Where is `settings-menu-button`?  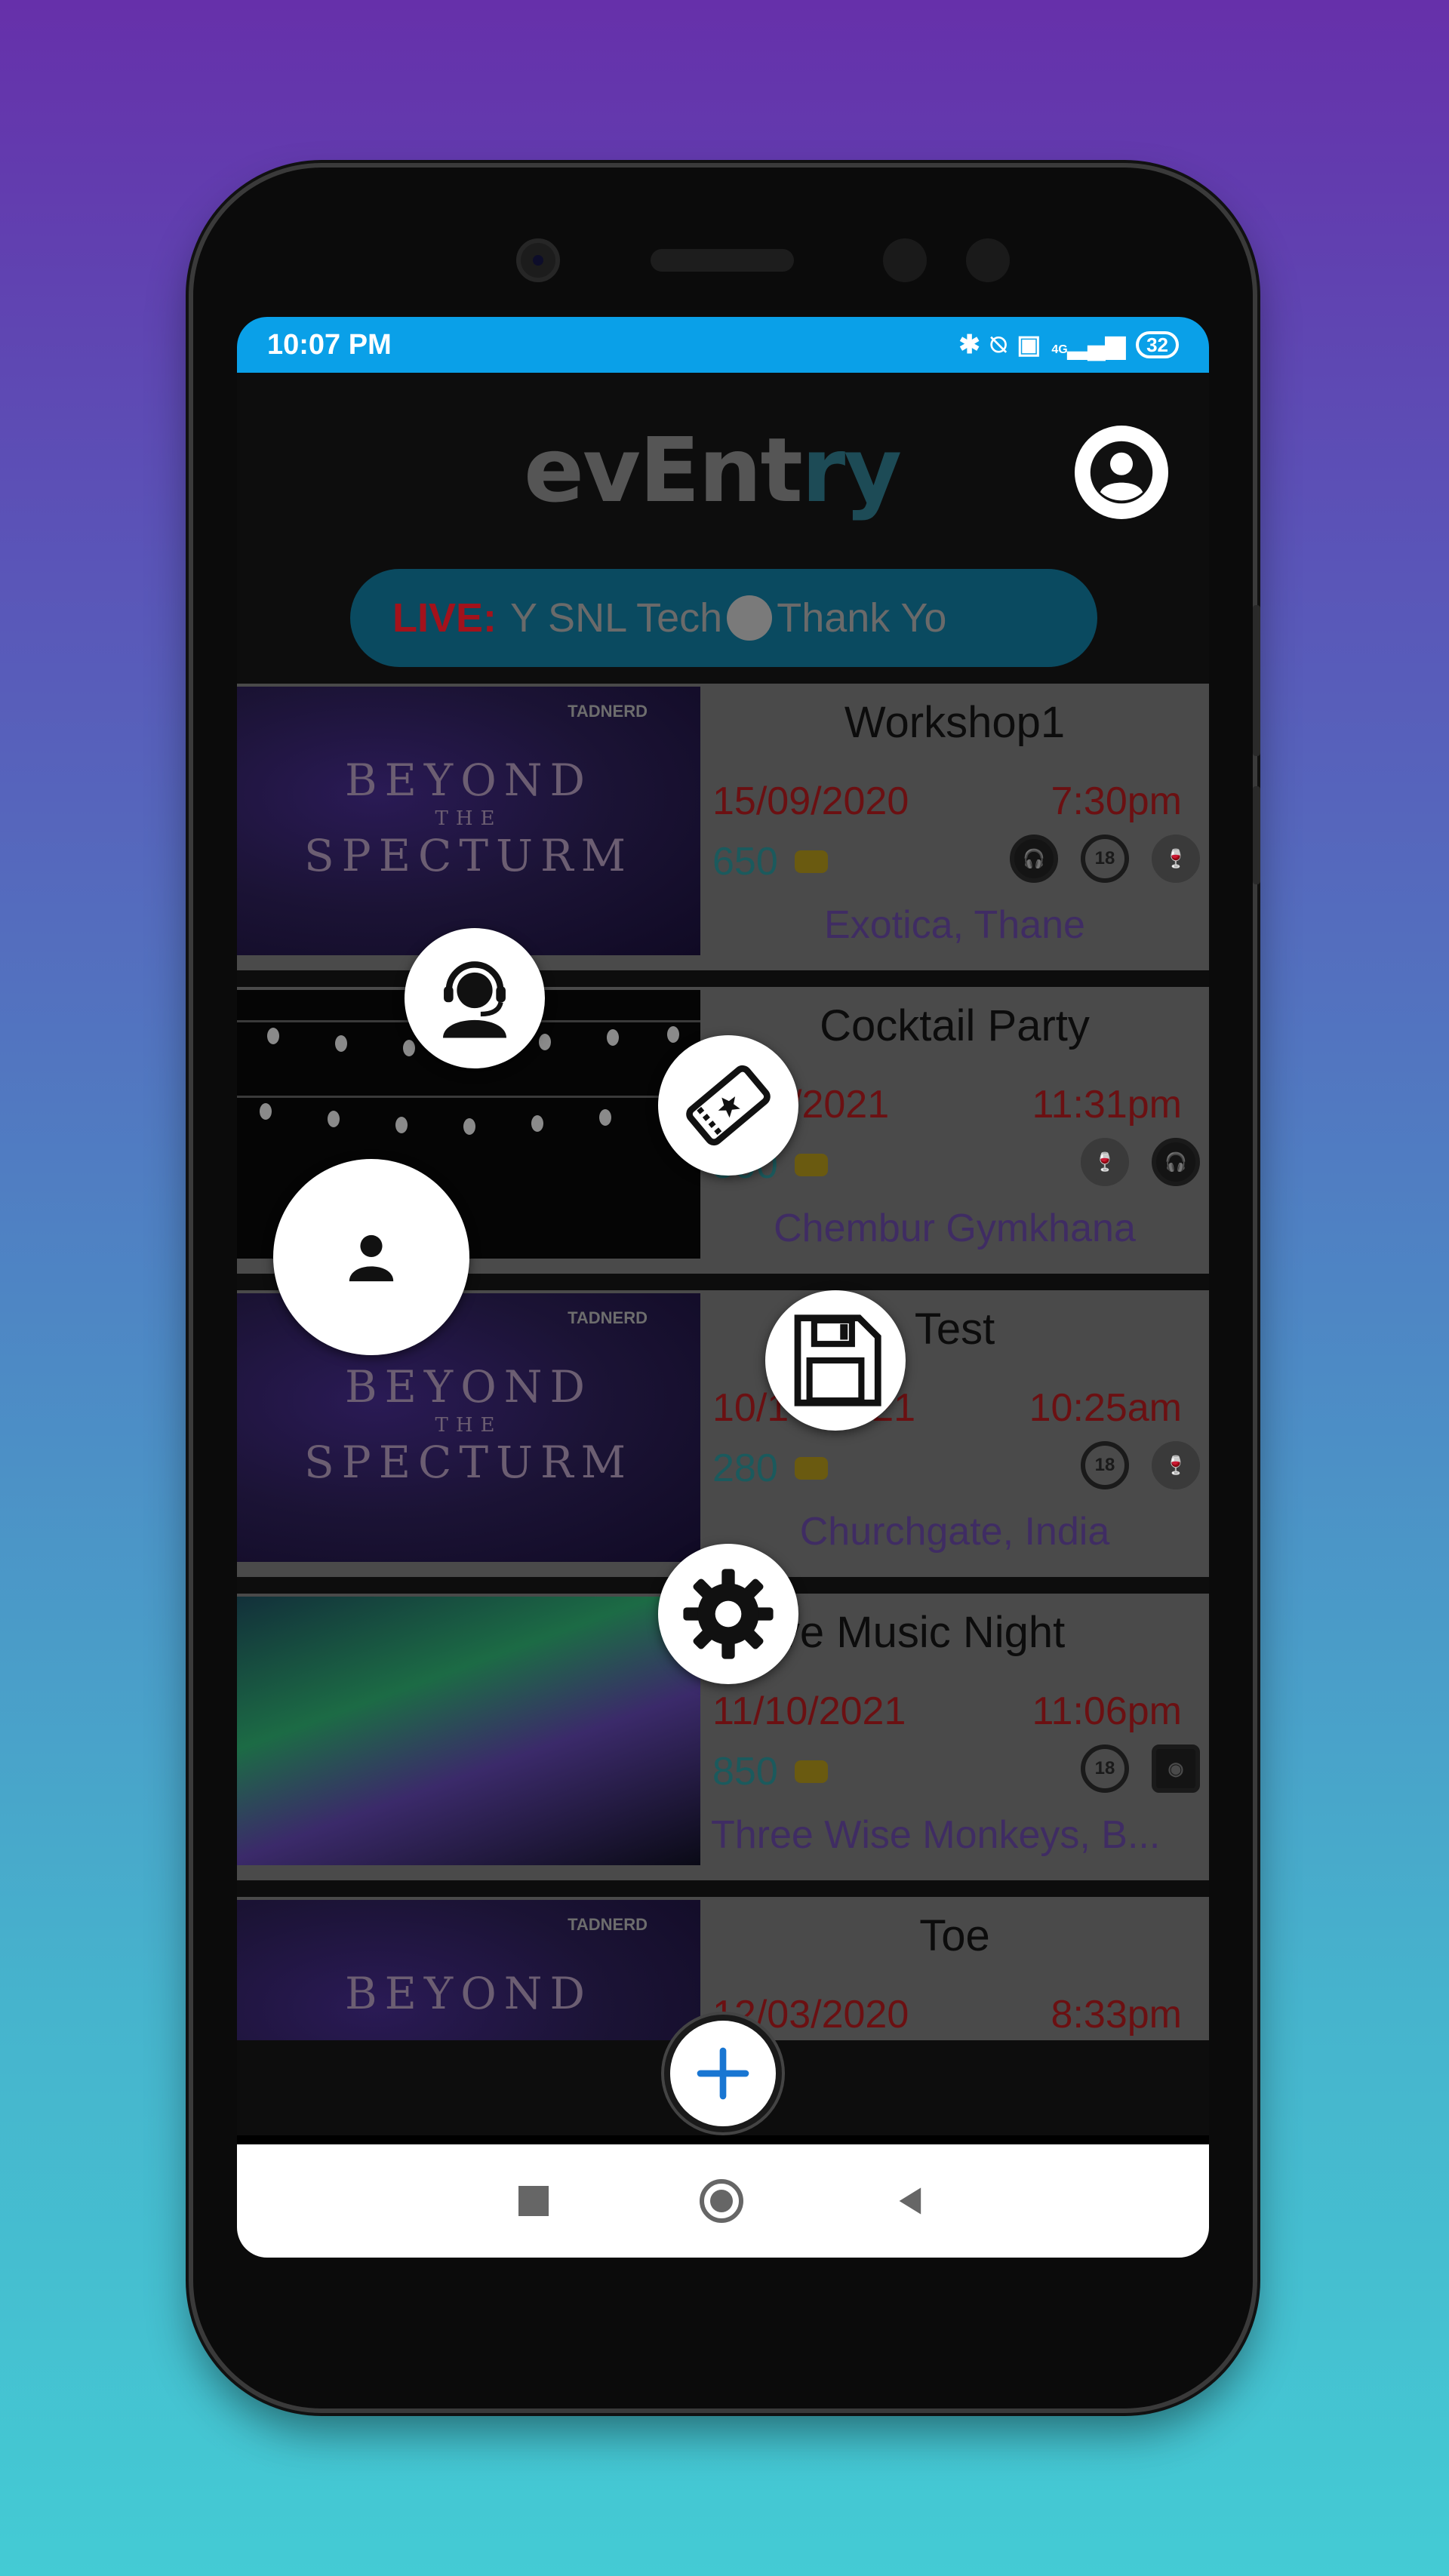 settings-menu-button is located at coordinates (728, 1614).